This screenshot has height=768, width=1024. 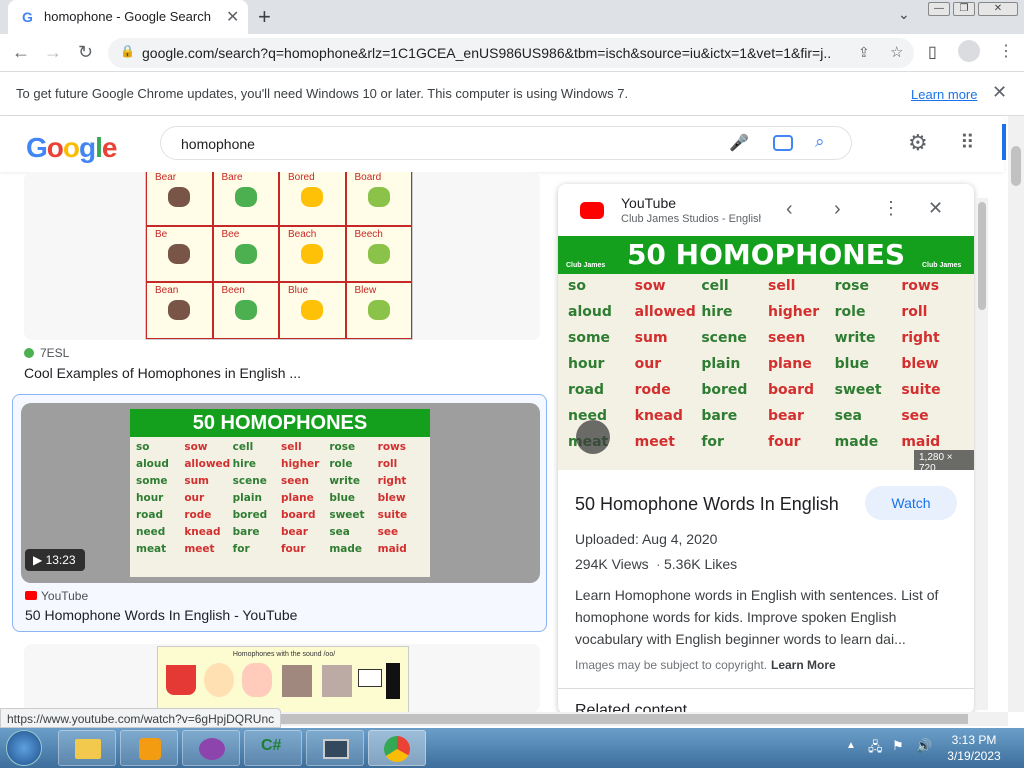 What do you see at coordinates (127, 51) in the screenshot?
I see `lock-icon: 🔒` at bounding box center [127, 51].